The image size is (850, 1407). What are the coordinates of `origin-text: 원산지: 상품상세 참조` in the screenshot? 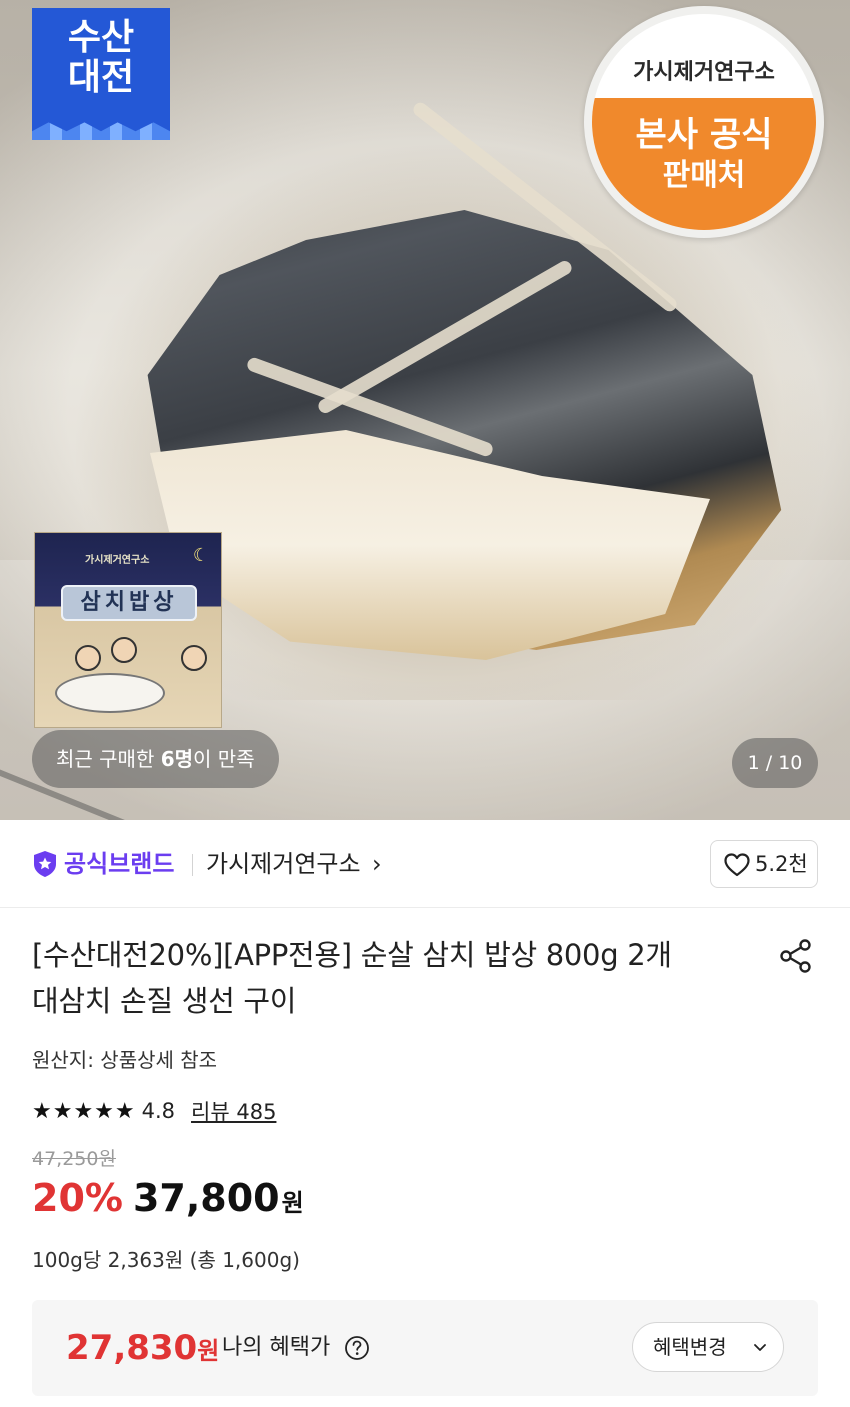 It's located at (125, 1060).